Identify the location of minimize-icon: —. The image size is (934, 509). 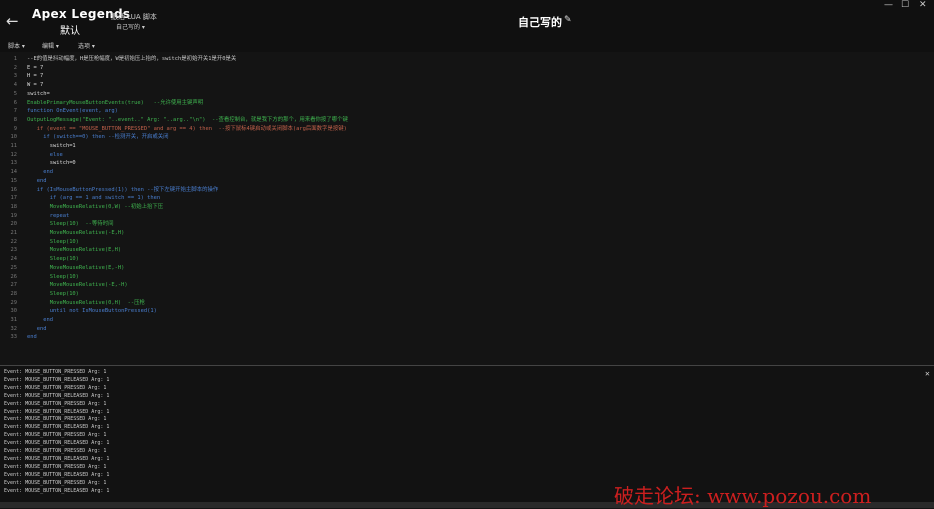
(888, 5).